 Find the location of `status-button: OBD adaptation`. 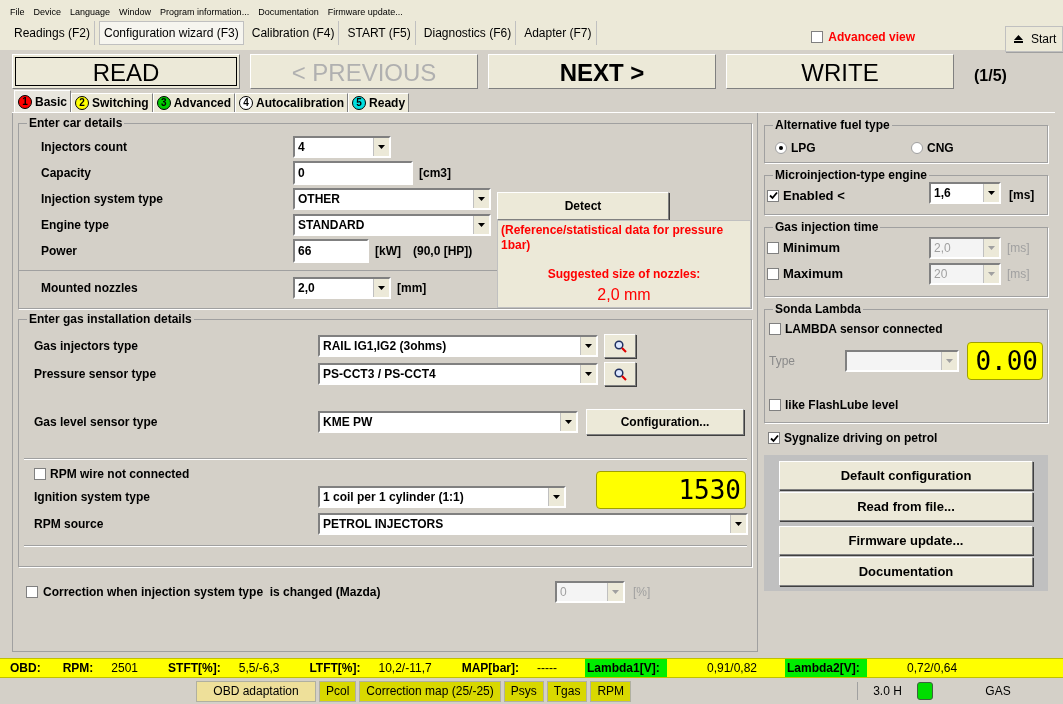

status-button: OBD adaptation is located at coordinates (256, 691).